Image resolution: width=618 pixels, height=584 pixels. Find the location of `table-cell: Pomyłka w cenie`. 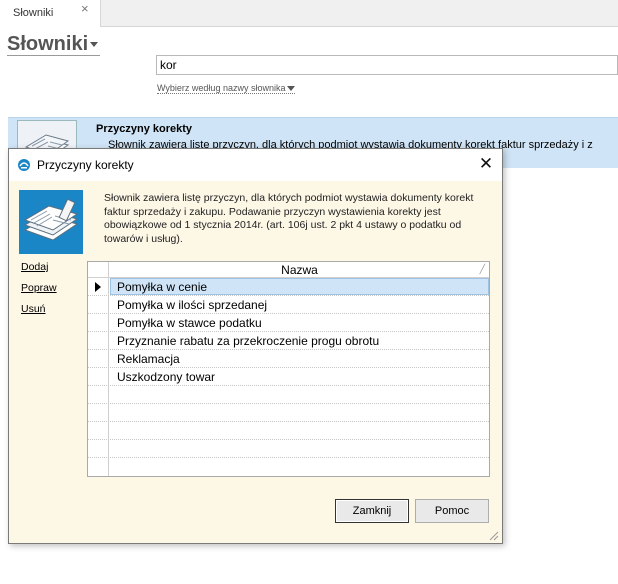

table-cell: Pomyłka w cenie is located at coordinates (162, 287).